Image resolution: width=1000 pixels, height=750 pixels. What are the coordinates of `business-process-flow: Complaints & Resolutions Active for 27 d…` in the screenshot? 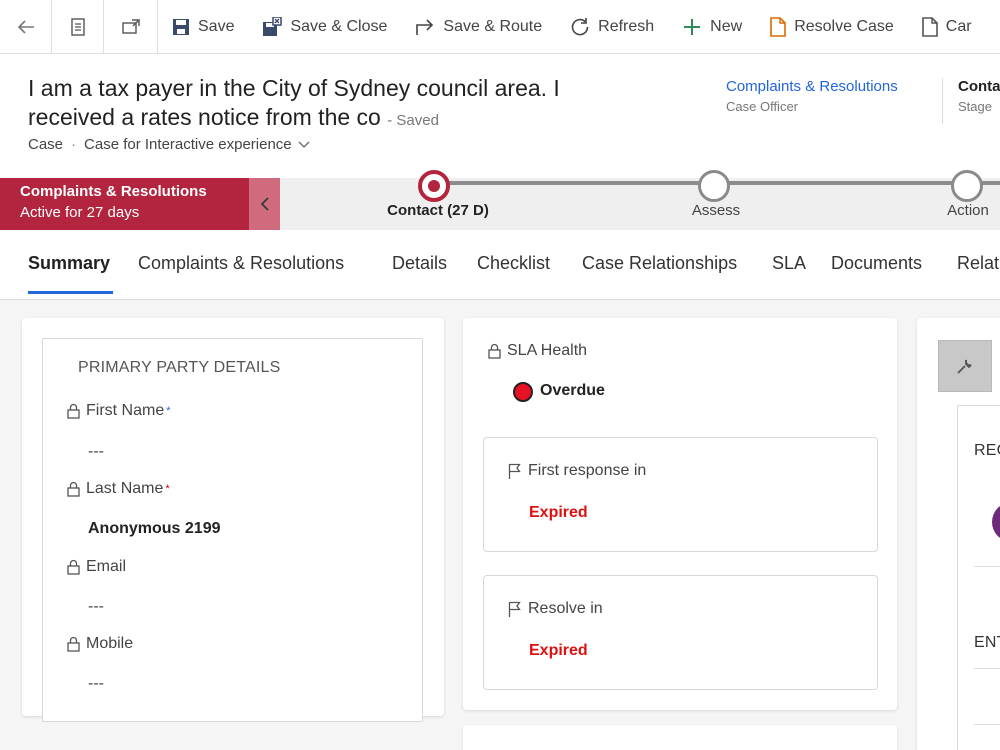 It's located at (500, 200).